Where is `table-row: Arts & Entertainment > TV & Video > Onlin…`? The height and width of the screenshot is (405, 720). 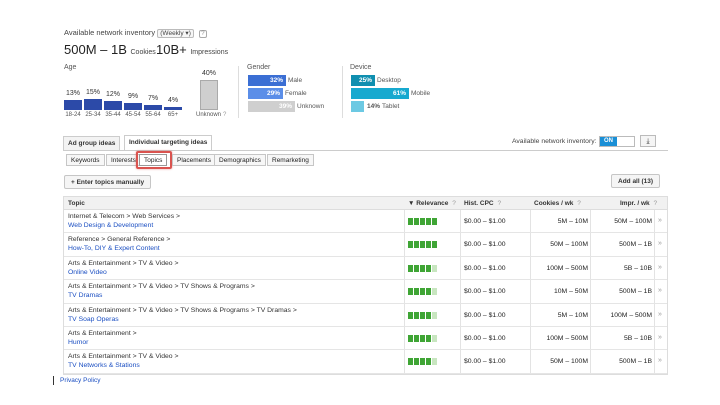
table-row: Arts & Entertainment > TV & Video > Onlin… is located at coordinates (365, 268).